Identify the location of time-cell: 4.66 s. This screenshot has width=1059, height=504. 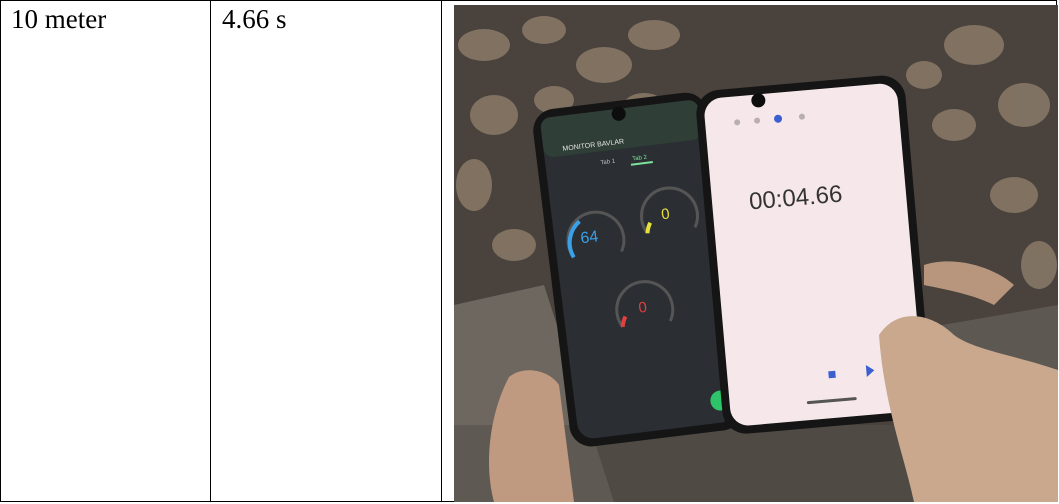
(254, 19).